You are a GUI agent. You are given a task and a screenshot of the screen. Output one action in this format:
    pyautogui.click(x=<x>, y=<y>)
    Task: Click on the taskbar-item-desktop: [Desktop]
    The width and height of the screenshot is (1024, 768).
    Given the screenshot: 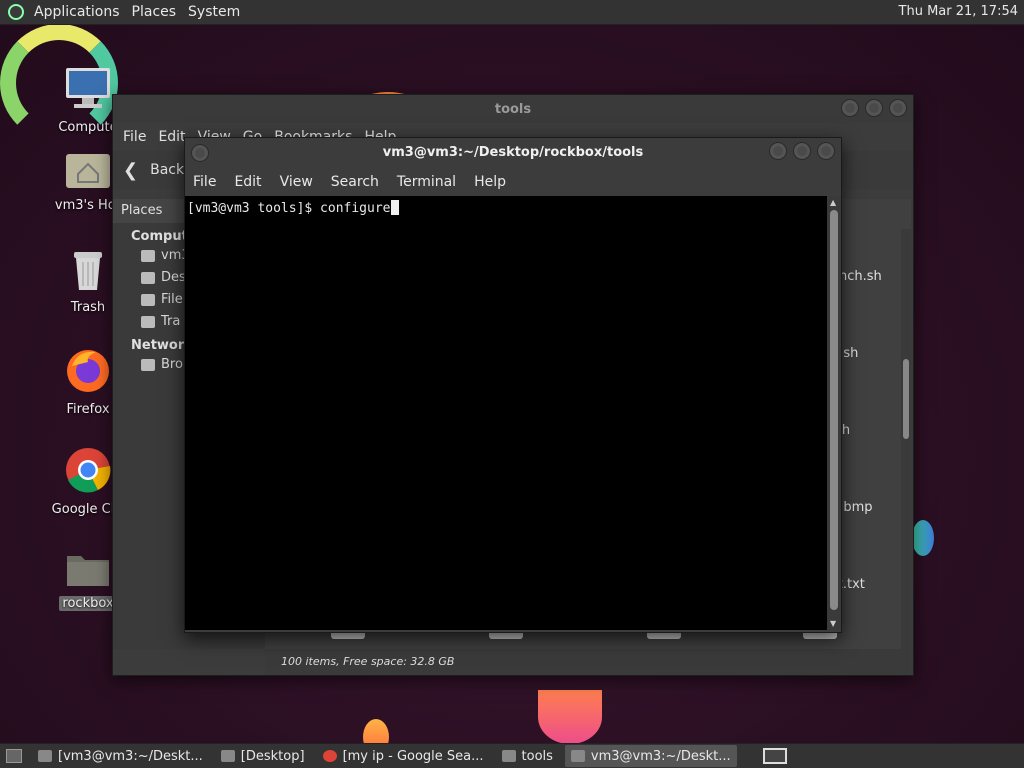 What is the action you would take?
    pyautogui.click(x=263, y=756)
    